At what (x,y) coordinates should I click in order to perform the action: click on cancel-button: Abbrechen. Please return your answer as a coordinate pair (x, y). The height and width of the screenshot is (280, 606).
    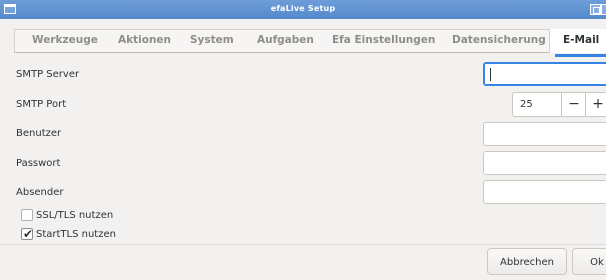
    Looking at the image, I should click on (527, 261).